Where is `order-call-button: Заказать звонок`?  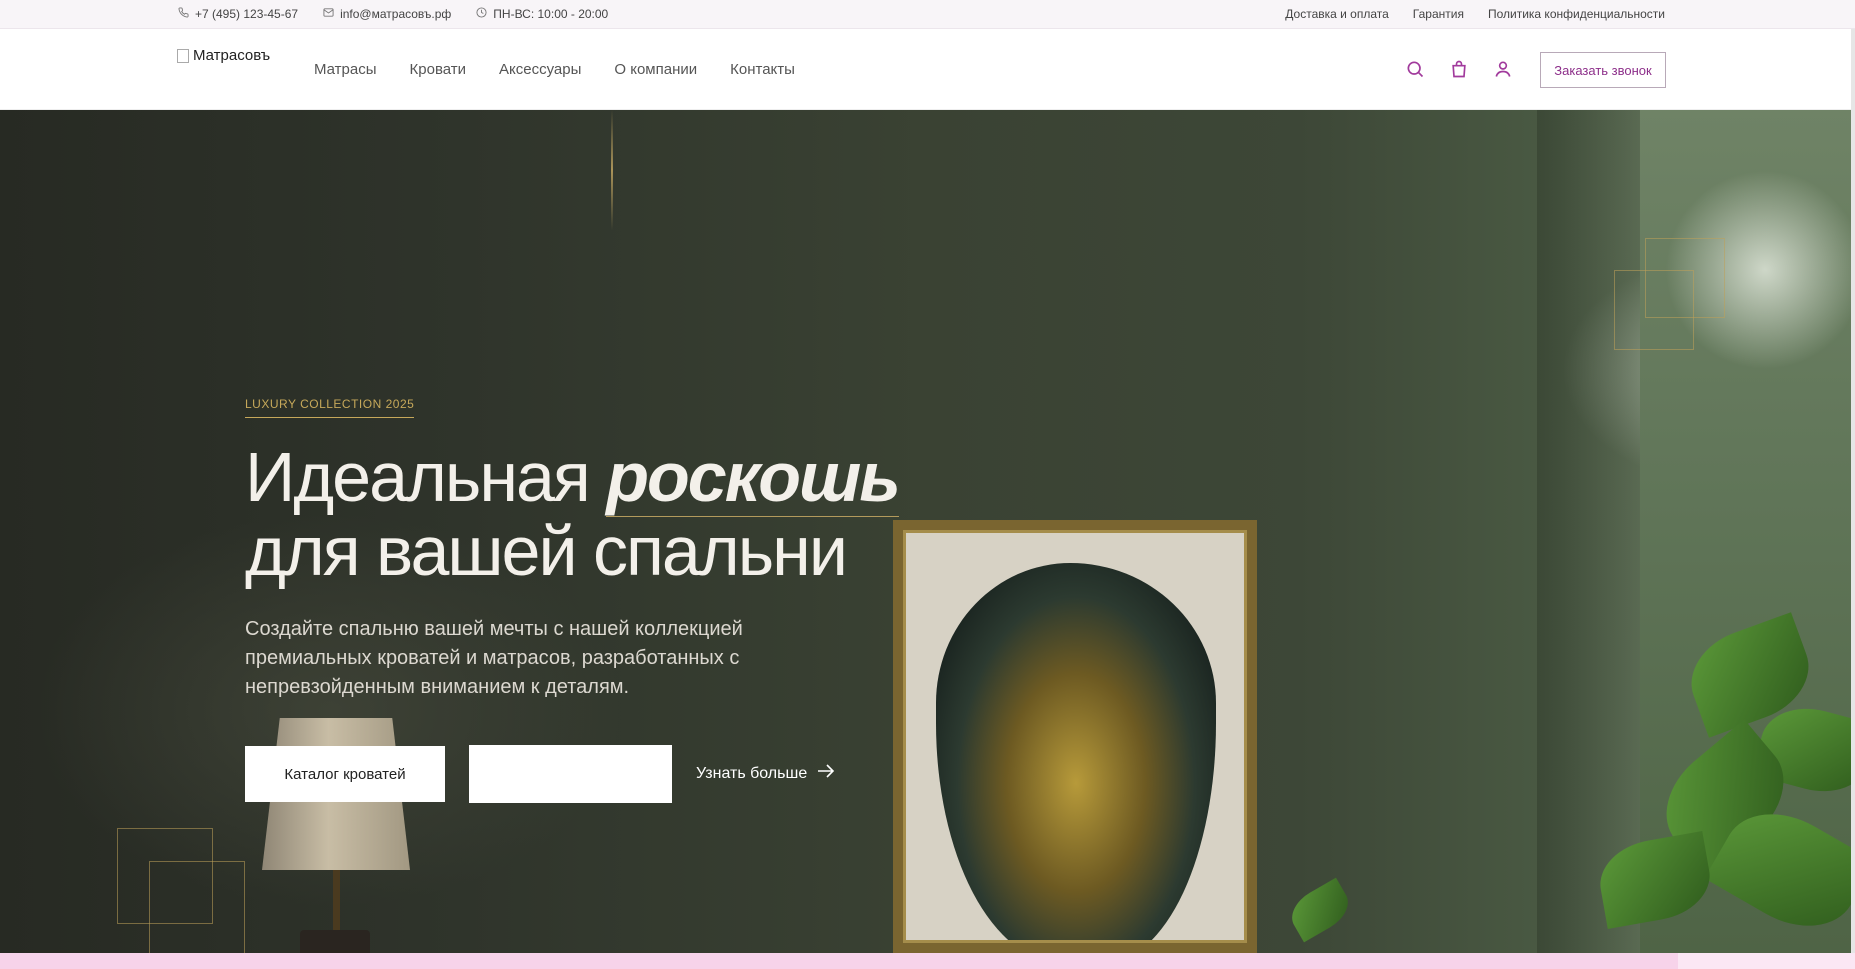 order-call-button: Заказать звонок is located at coordinates (1603, 70).